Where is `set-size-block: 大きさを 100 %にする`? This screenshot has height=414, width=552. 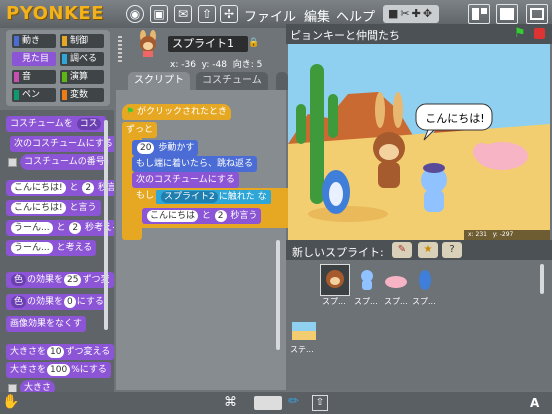
set-size-block: 大きさを 100 %にする is located at coordinates (58, 370).